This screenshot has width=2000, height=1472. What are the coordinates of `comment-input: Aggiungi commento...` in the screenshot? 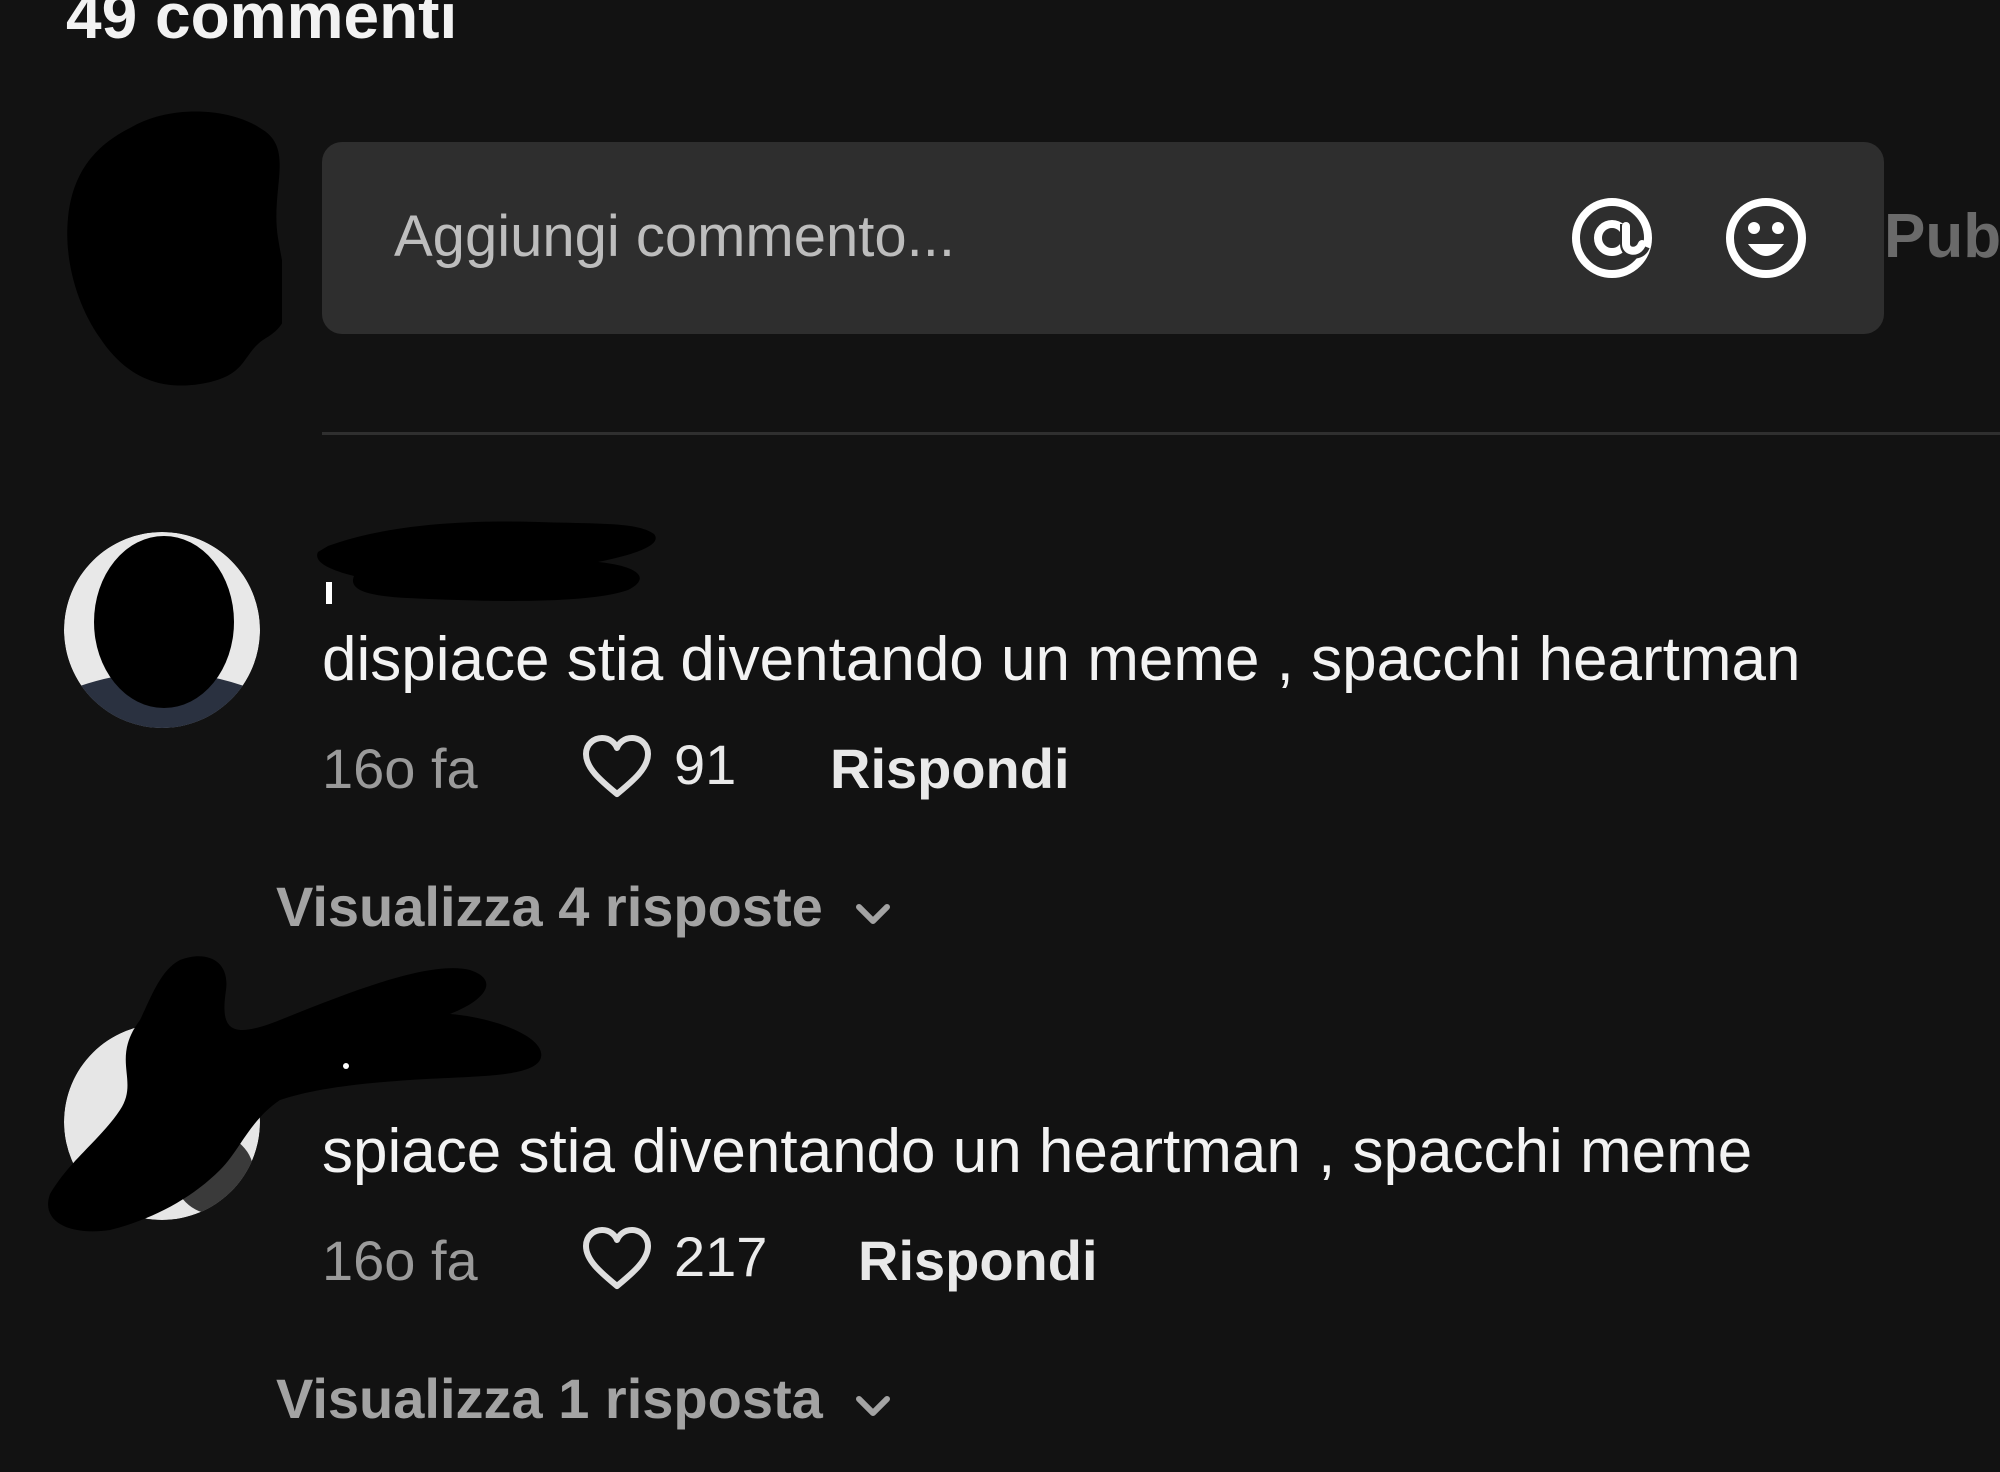 It's located at (1103, 238).